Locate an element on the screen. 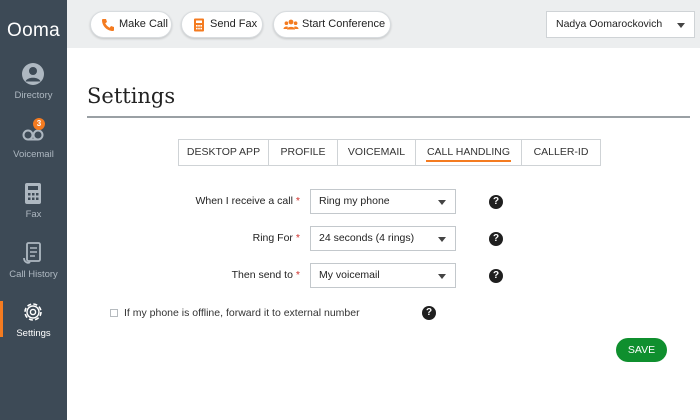 This screenshot has width=700, height=420. user-select: Nadya Oomarockovich is located at coordinates (620, 24).